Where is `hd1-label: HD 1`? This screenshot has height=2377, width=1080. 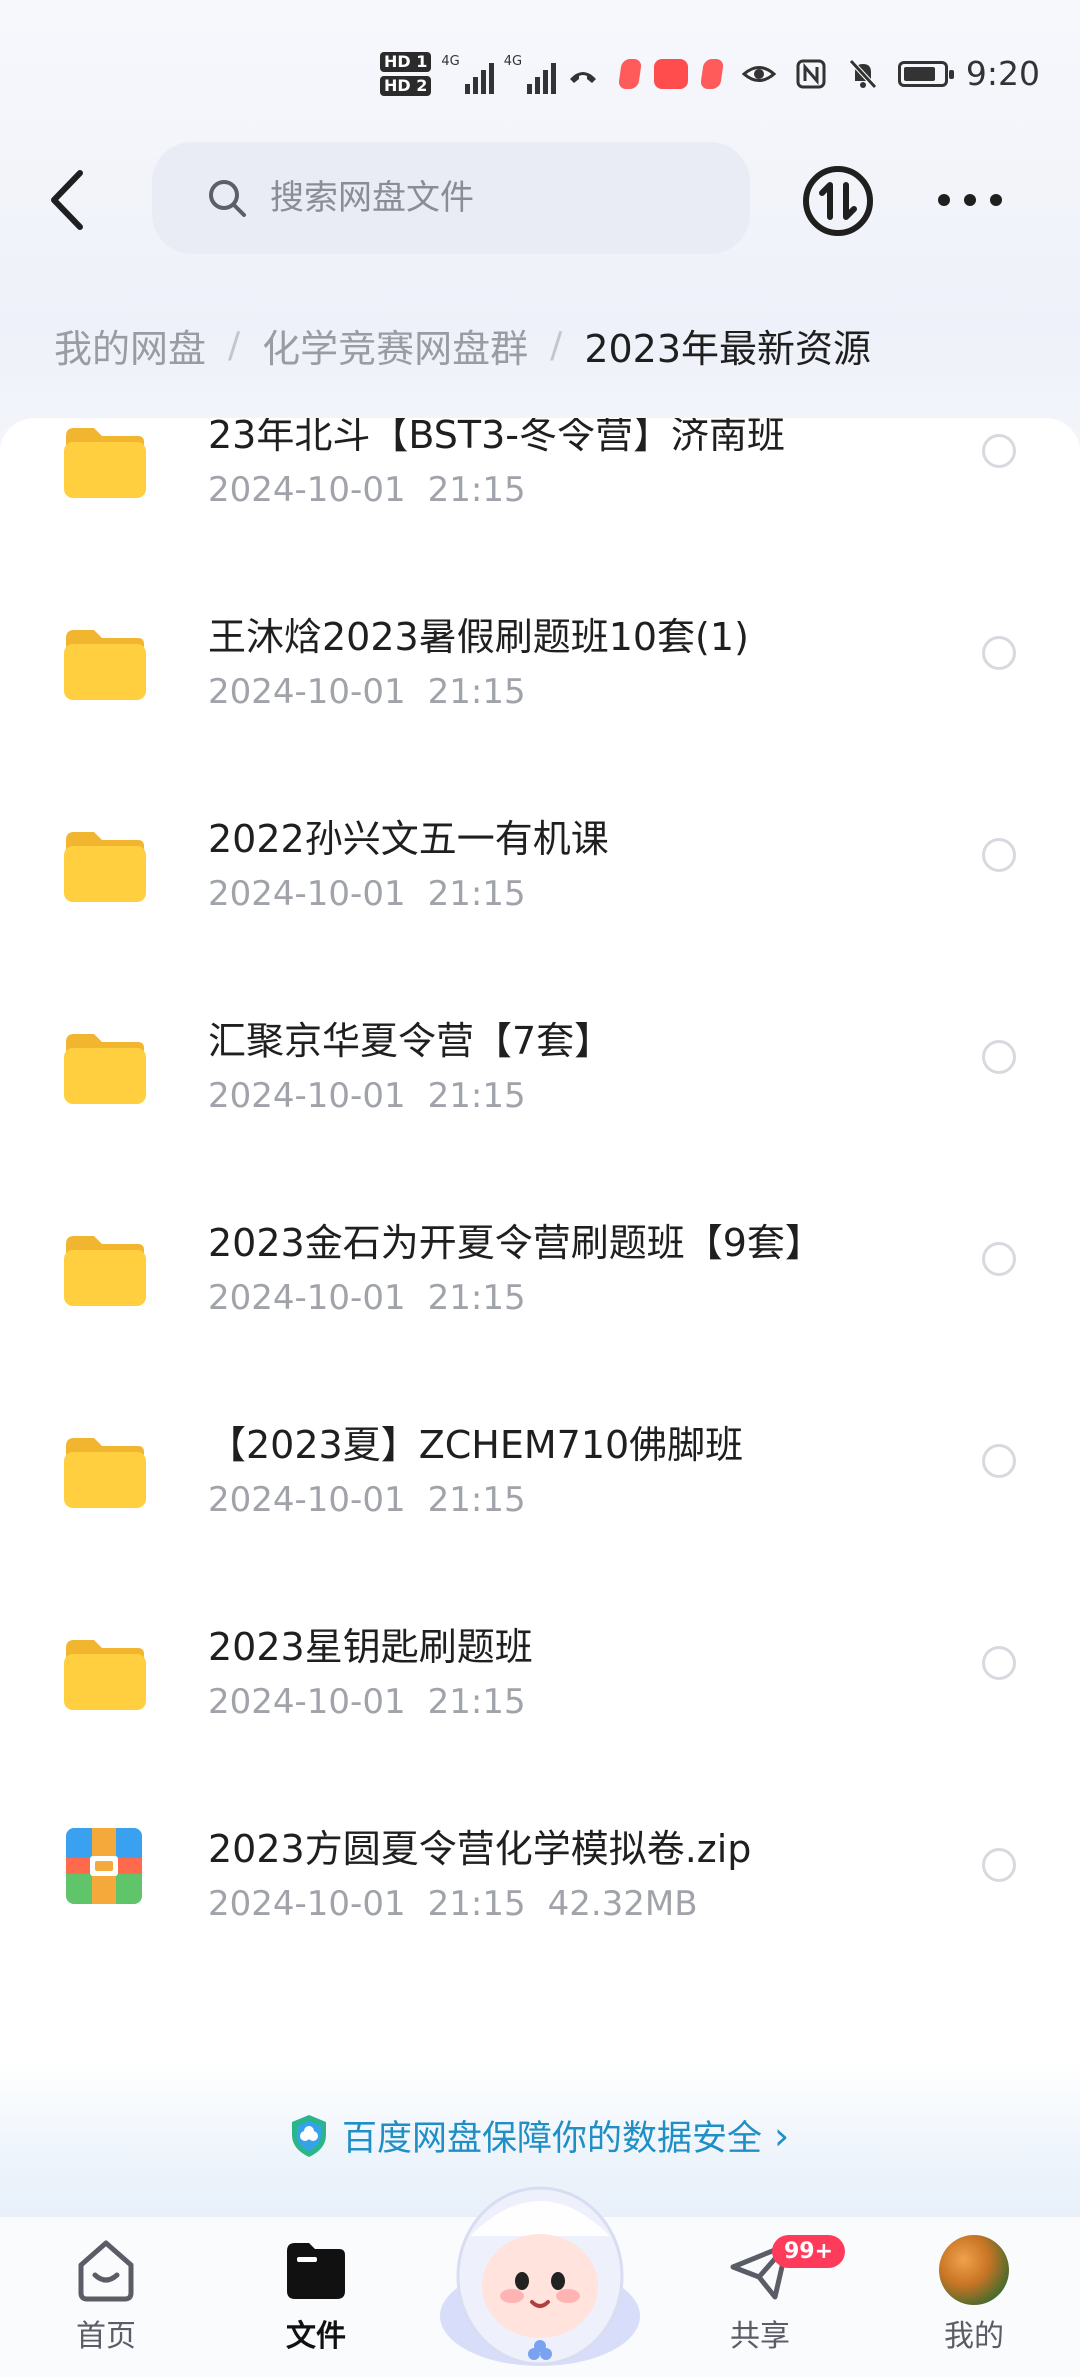 hd1-label: HD 1 is located at coordinates (406, 62).